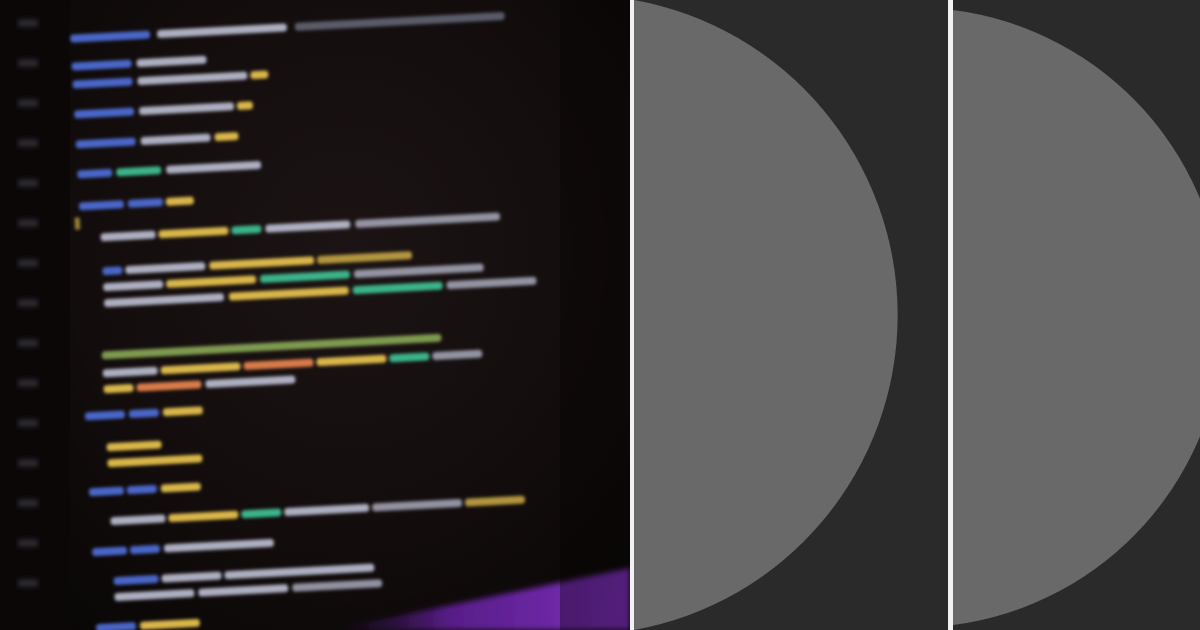 This screenshot has width=1200, height=630. I want to click on editor-gutter, so click(35, 315).